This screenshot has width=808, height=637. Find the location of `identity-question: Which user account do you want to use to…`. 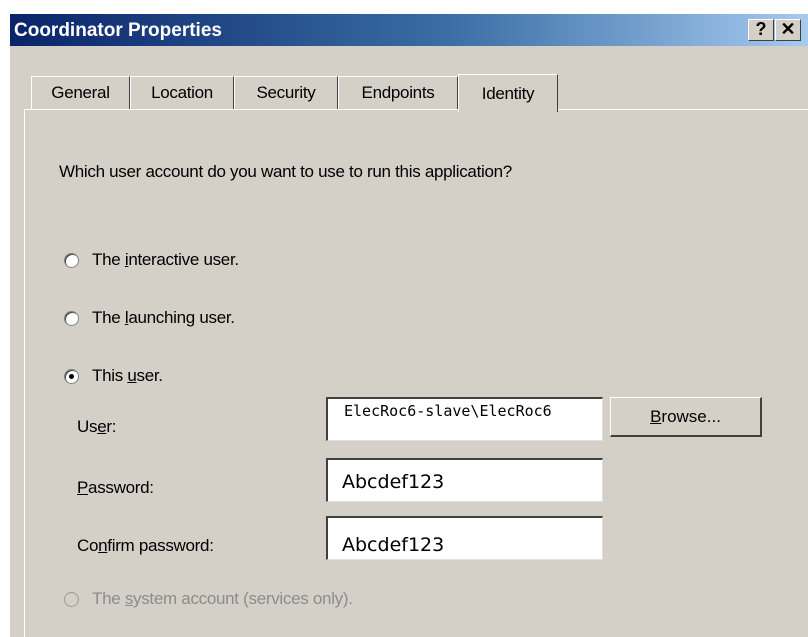

identity-question: Which user account do you want to use to… is located at coordinates (285, 171).